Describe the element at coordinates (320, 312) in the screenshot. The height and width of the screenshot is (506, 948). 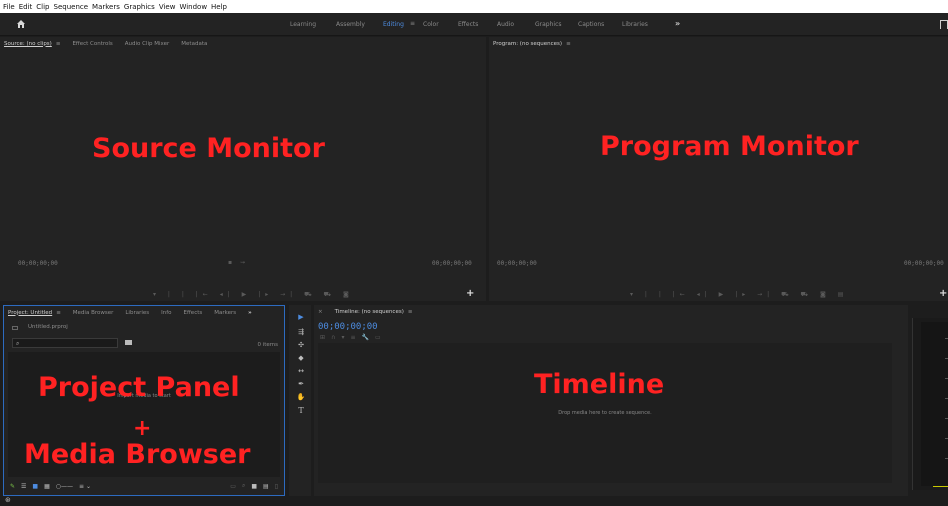
I see `timeline-close-icon: ×` at that location.